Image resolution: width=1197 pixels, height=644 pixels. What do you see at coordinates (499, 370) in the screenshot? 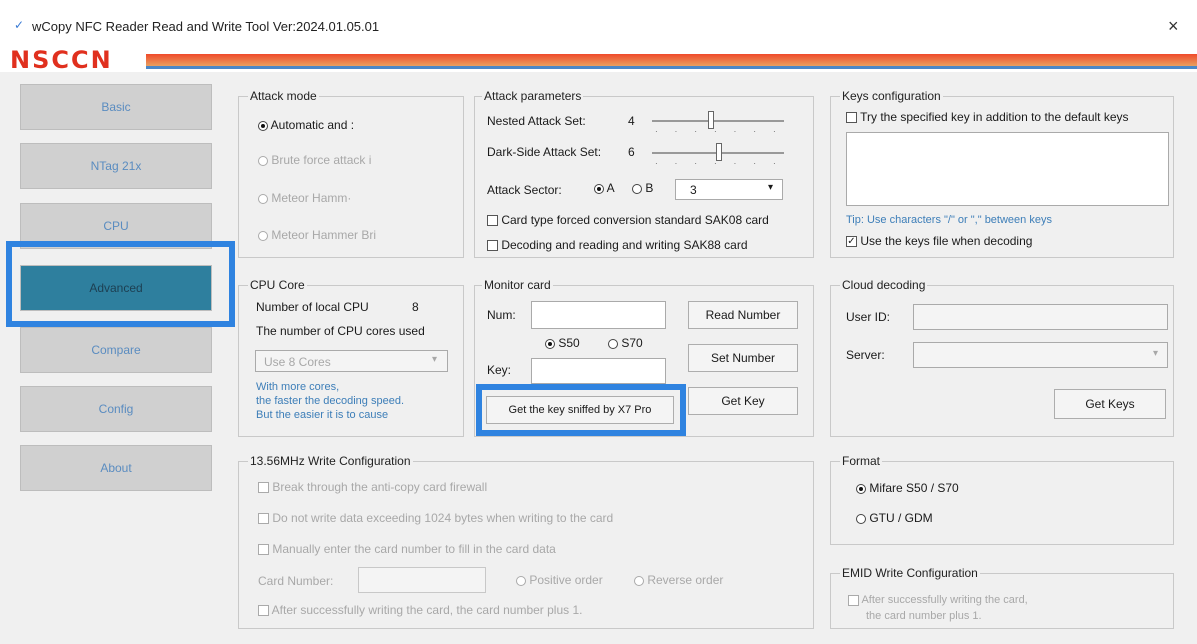
I see `key-label: Key:` at bounding box center [499, 370].